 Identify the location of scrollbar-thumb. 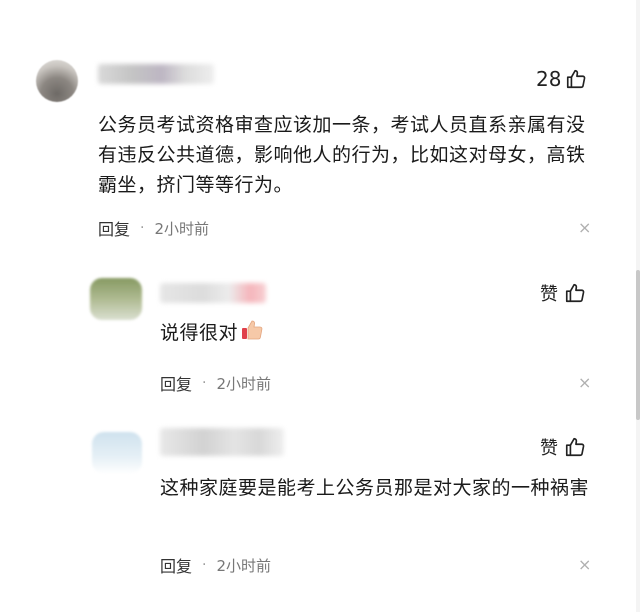
(638, 345).